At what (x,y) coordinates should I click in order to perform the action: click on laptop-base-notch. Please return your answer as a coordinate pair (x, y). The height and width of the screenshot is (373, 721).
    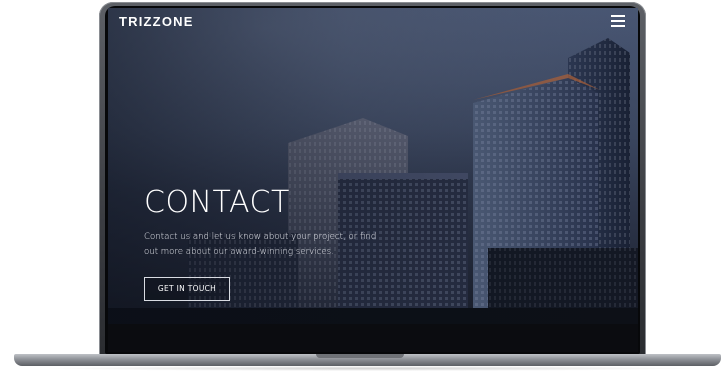
    Looking at the image, I should click on (360, 356).